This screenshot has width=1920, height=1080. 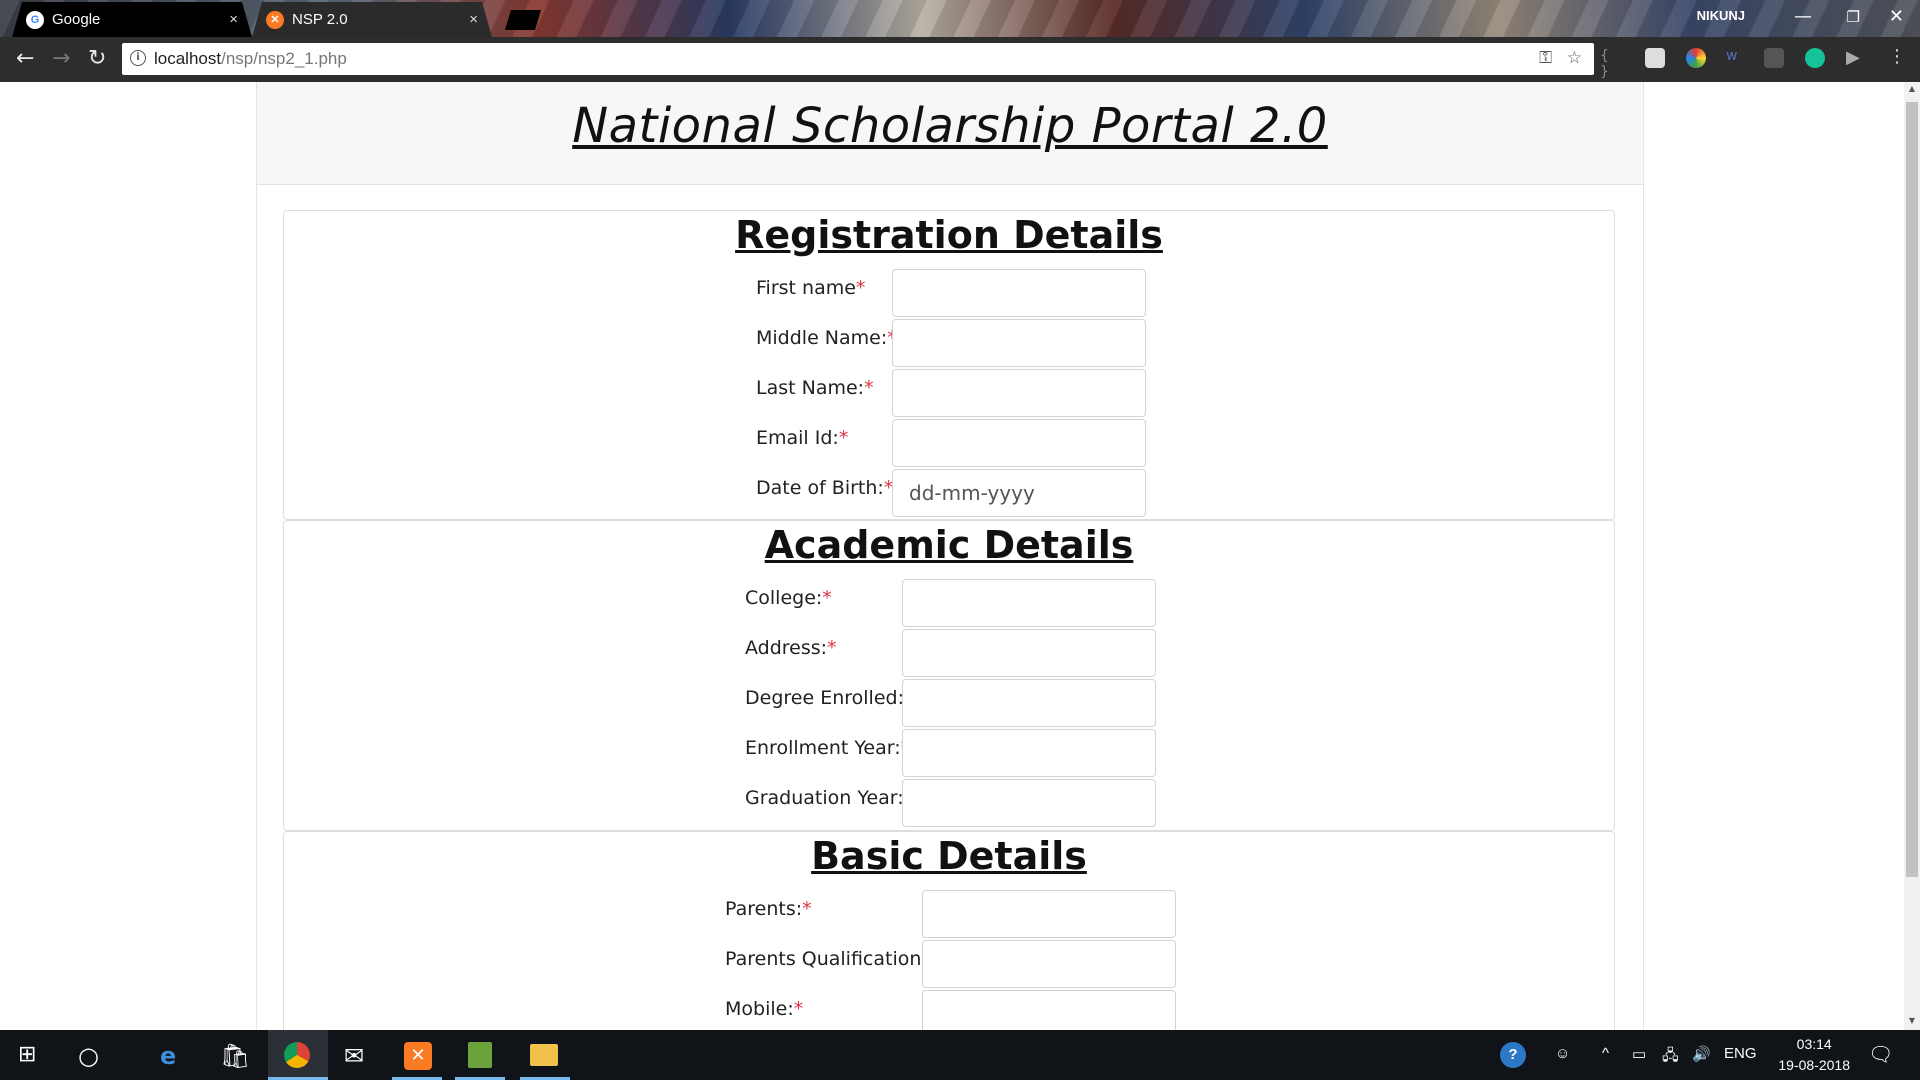 What do you see at coordinates (858, 59) in the screenshot?
I see `address-bar: i localhost/nsp/nsp2_1.php ⚿ ☆` at bounding box center [858, 59].